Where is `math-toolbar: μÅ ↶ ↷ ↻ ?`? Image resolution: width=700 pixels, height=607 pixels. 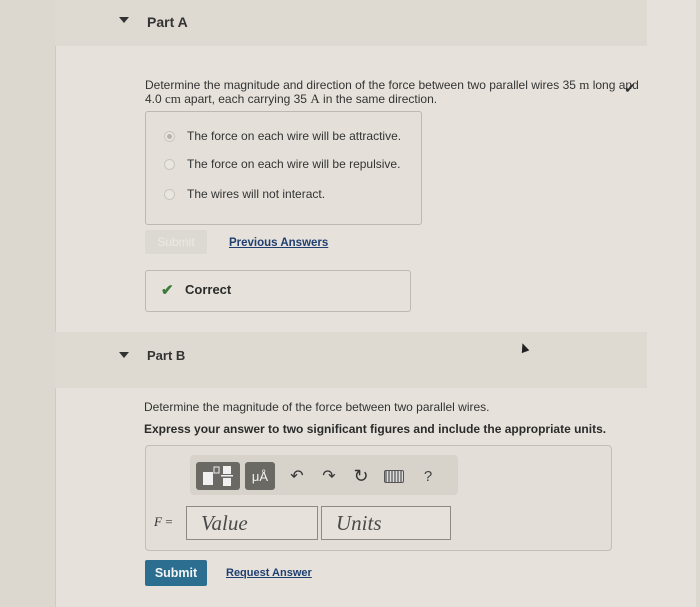 math-toolbar: μÅ ↶ ↷ ↻ ? is located at coordinates (324, 475).